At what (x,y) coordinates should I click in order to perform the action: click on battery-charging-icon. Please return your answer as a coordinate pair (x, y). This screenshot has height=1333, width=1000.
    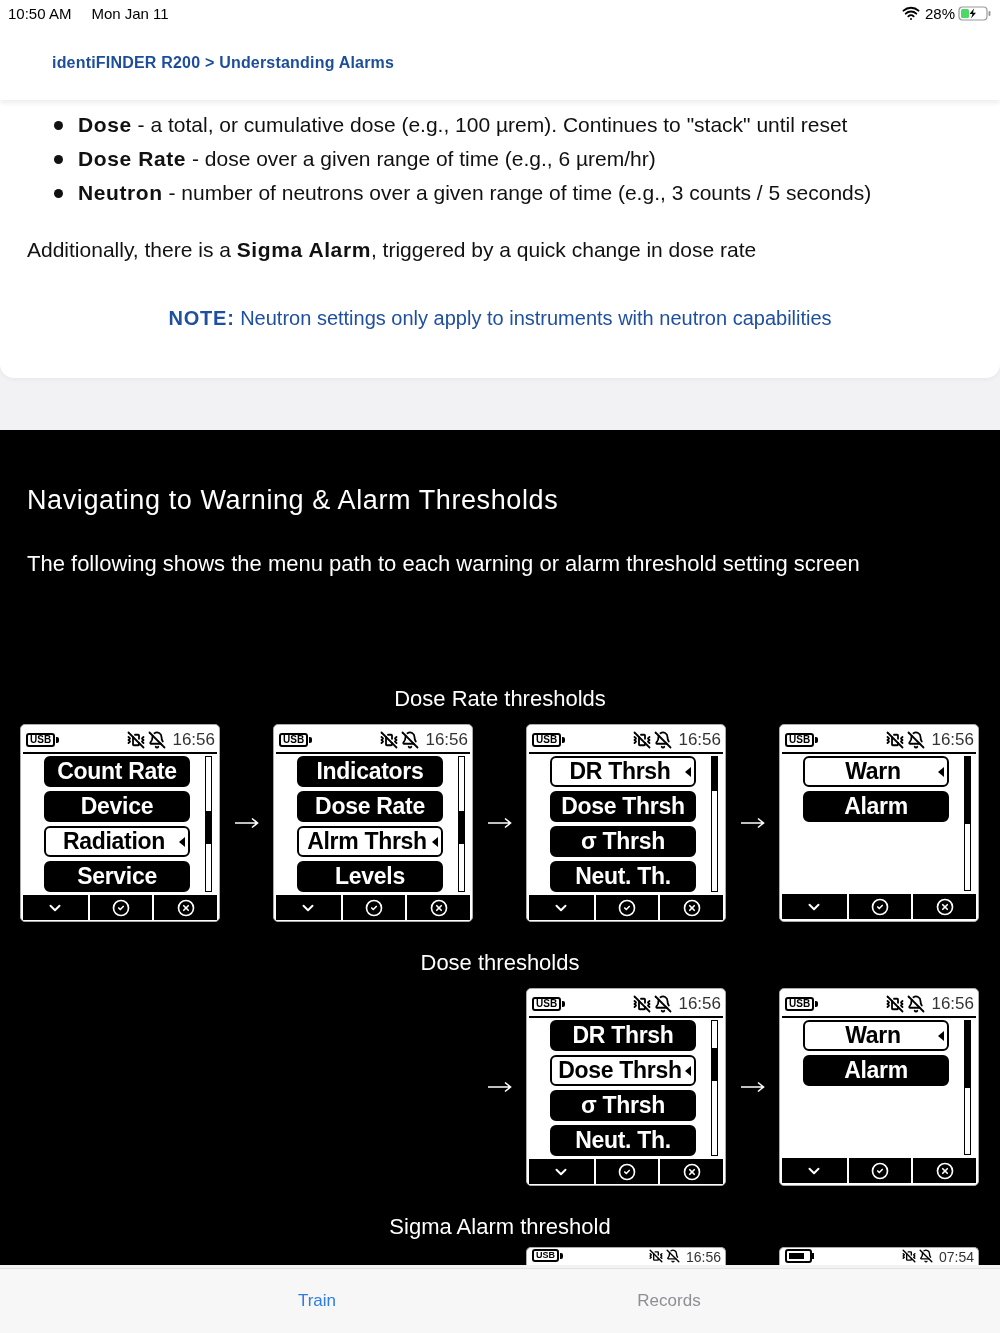
    Looking at the image, I should click on (975, 13).